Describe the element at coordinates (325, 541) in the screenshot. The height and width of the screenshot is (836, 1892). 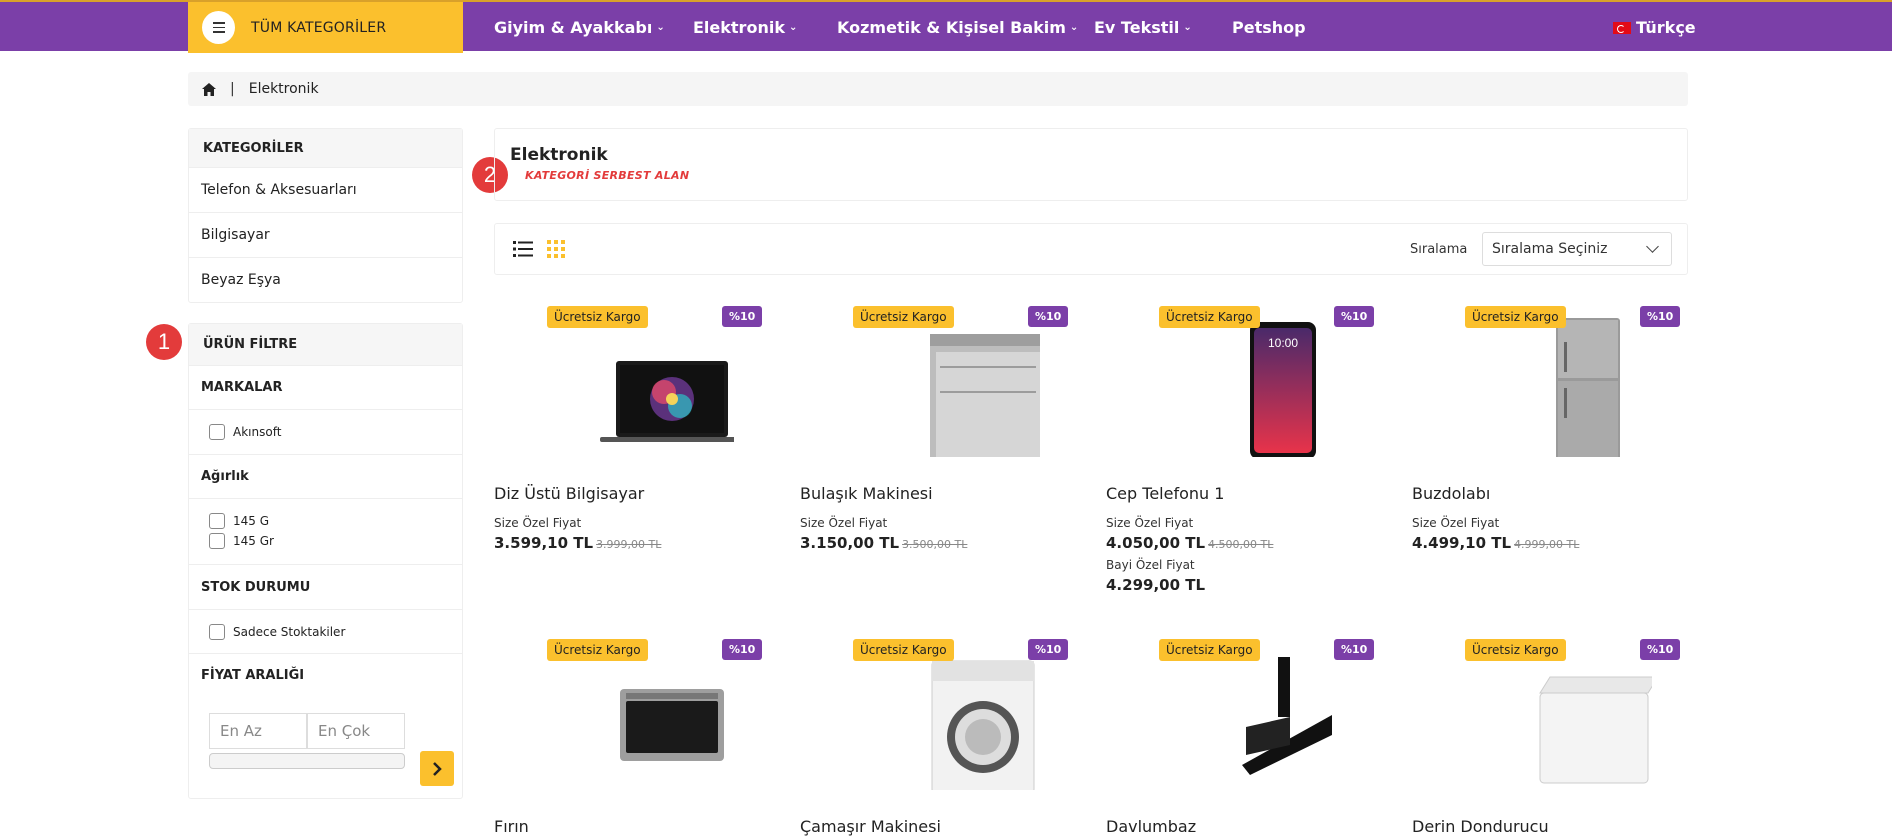
I see `weight-checkbox-145gr: 145 Gr` at that location.